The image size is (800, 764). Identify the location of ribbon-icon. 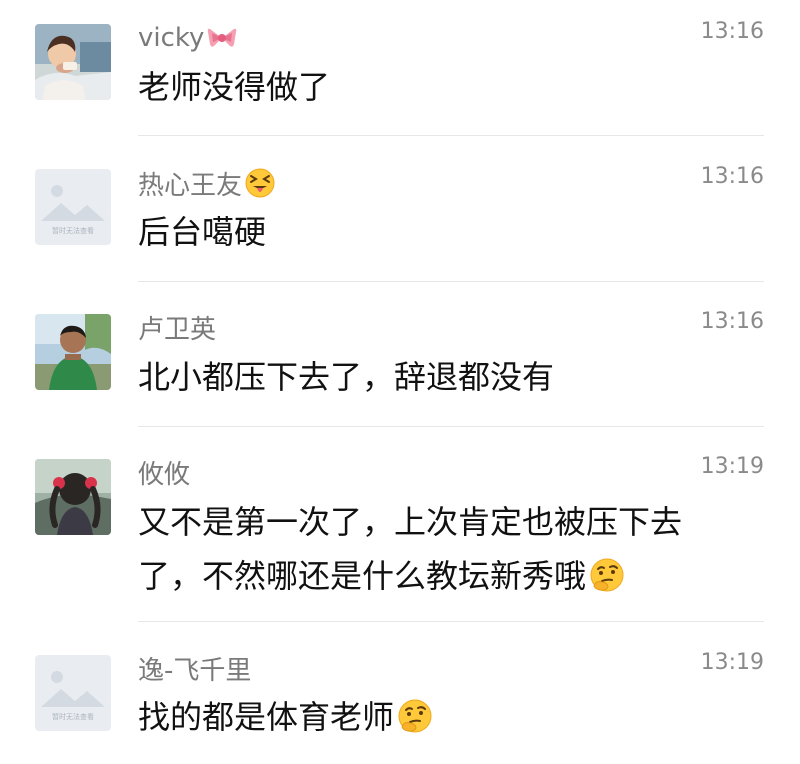
(222, 38).